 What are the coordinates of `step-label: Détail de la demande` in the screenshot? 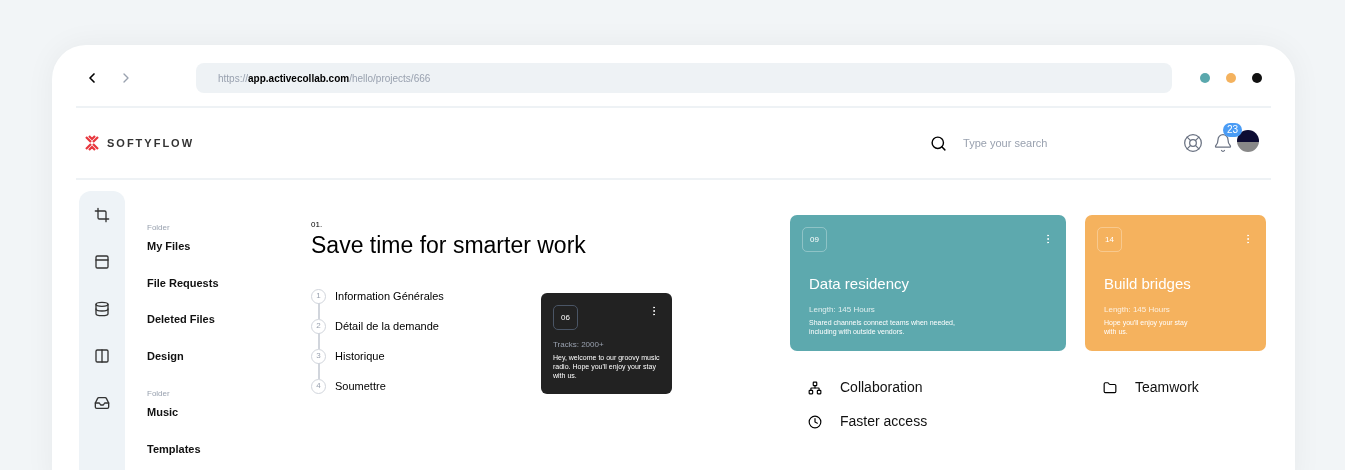 It's located at (387, 326).